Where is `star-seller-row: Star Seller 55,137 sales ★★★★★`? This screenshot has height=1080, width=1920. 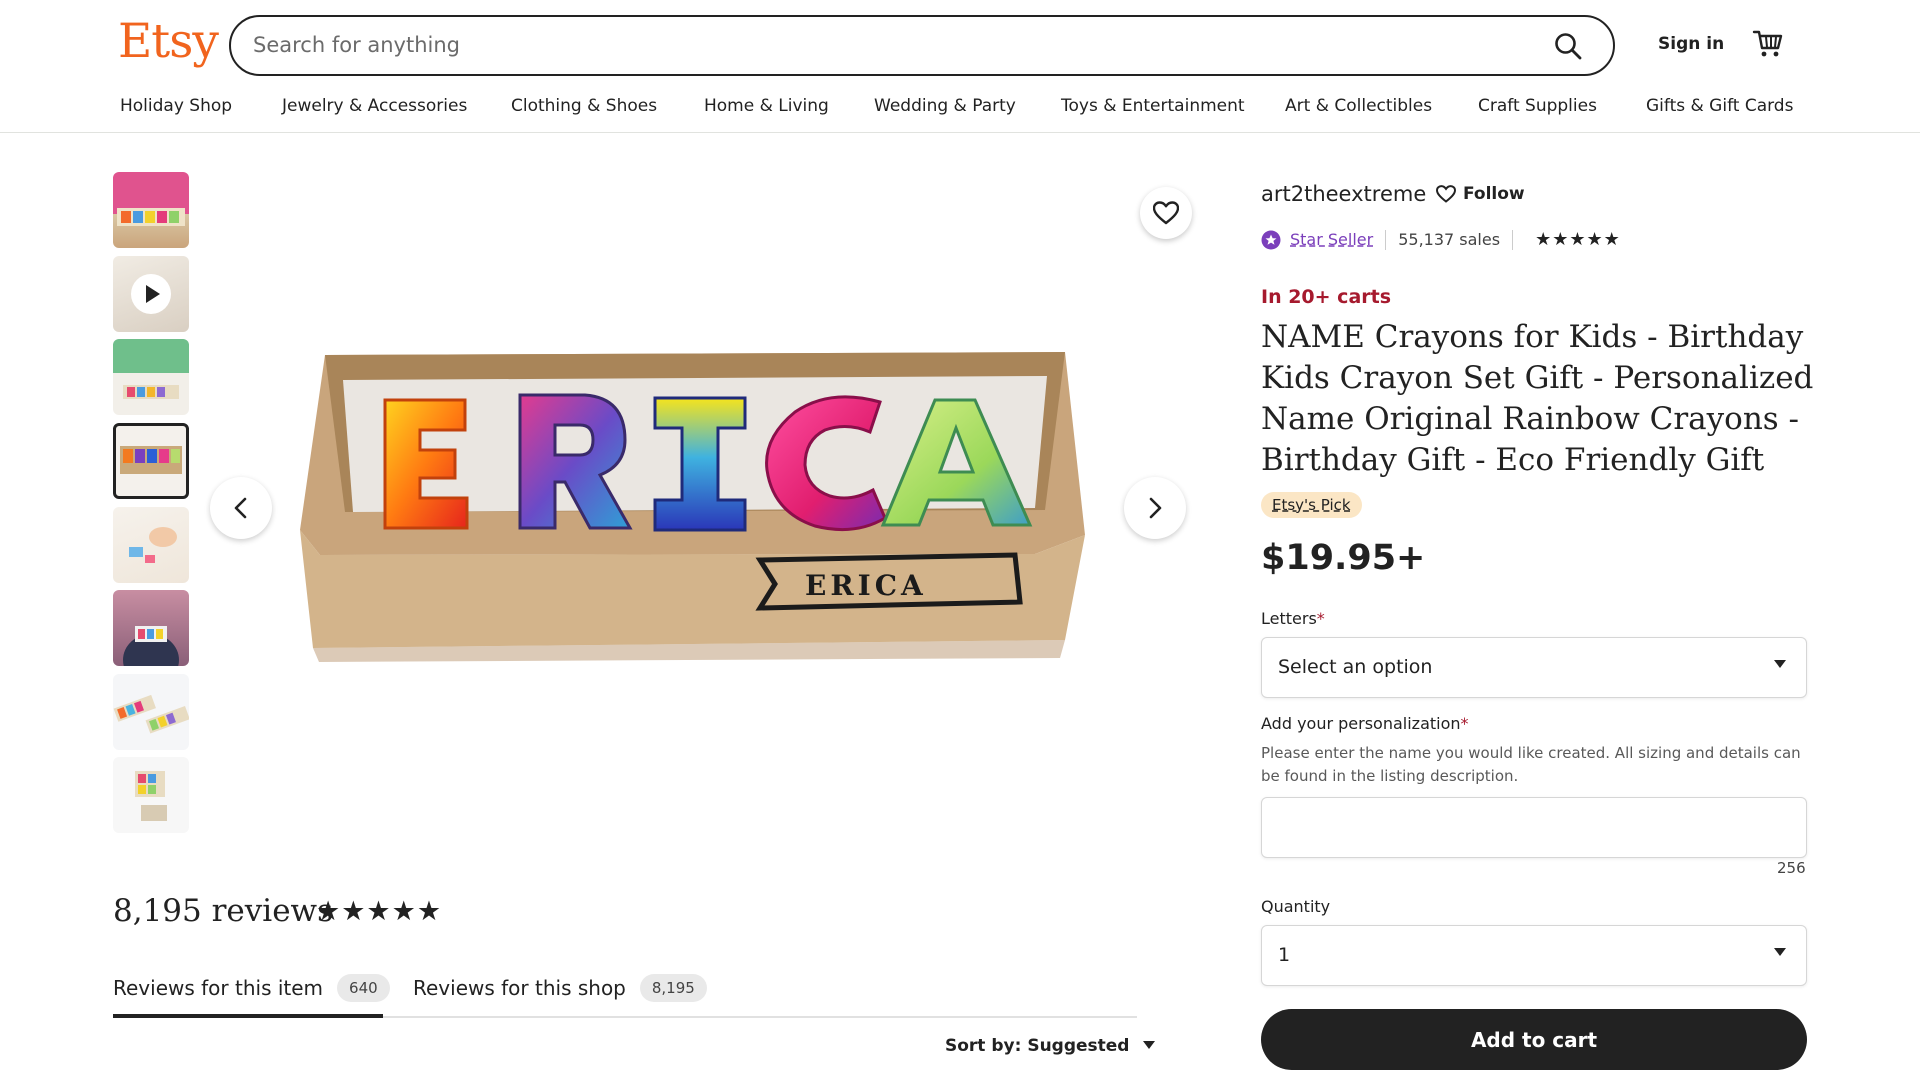 star-seller-row: Star Seller 55,137 sales ★★★★★ is located at coordinates (1441, 239).